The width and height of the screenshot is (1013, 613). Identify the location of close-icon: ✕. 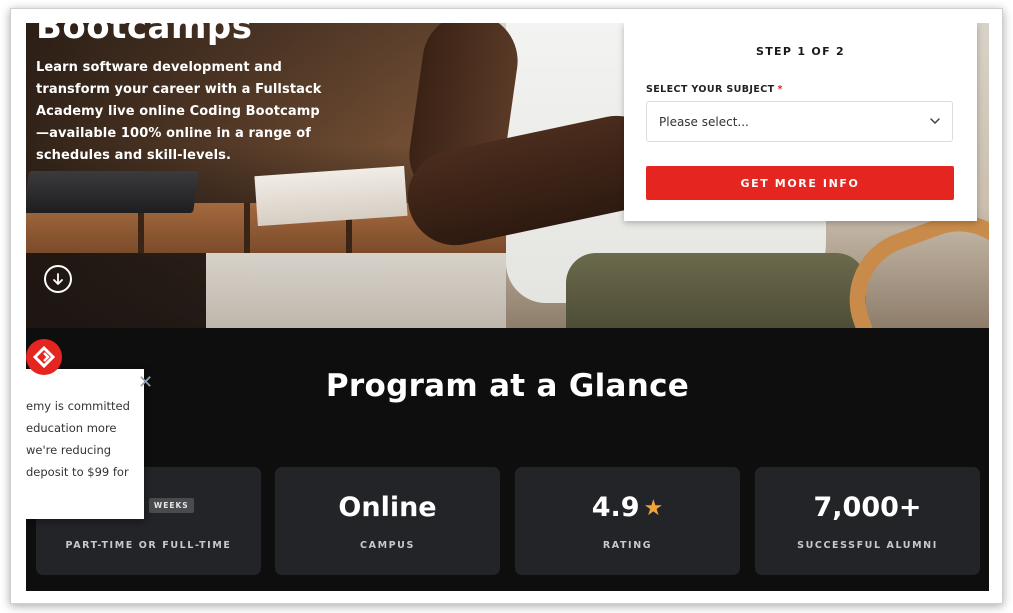
(145, 383).